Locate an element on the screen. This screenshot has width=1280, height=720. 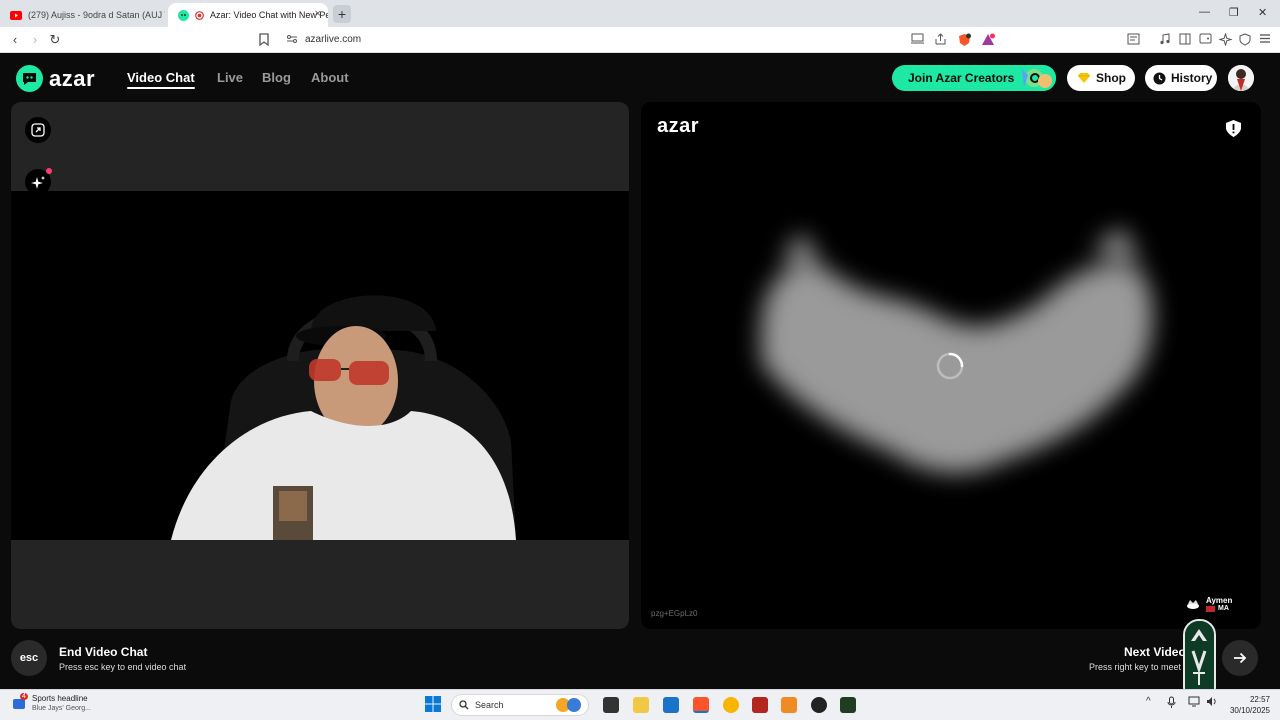
tab-azar: Azar: Video Chat with New Pe × is located at coordinates (248, 15).